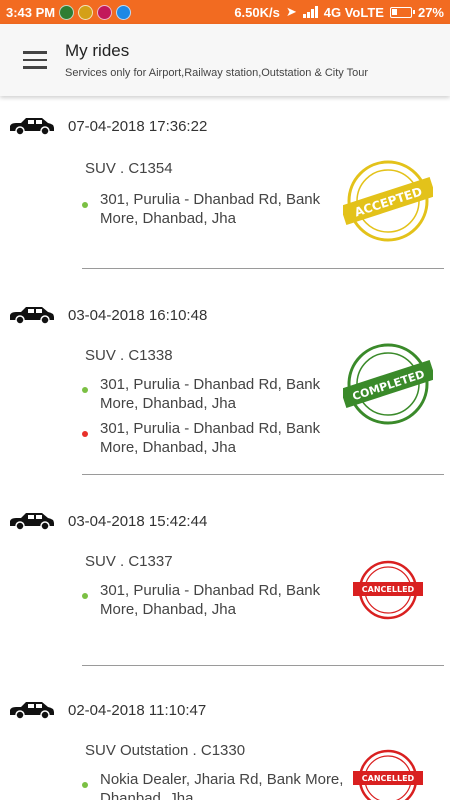 Image resolution: width=450 pixels, height=800 pixels. Describe the element at coordinates (129, 355) in the screenshot. I see `ride-vehicle: SUV . C1338` at that location.